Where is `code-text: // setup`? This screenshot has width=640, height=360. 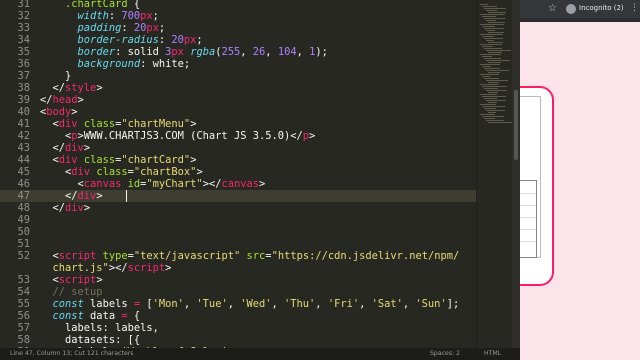
code-text: // setup is located at coordinates (71, 292).